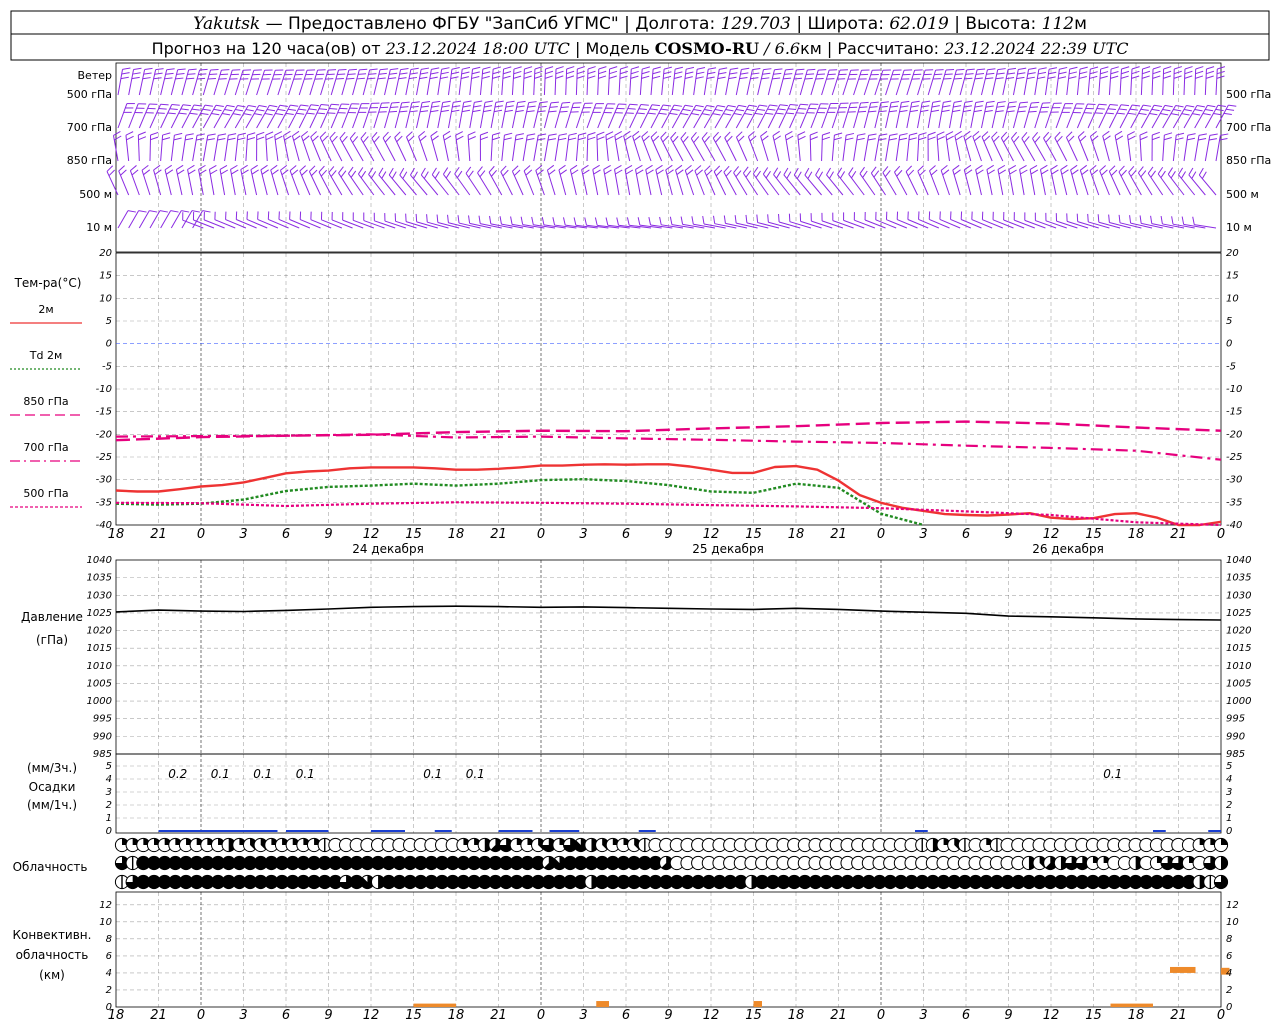 Image resolution: width=1280 pixels, height=1024 pixels. Describe the element at coordinates (1235, 719) in the screenshot. I see `pressure-tick-right: 995` at that location.